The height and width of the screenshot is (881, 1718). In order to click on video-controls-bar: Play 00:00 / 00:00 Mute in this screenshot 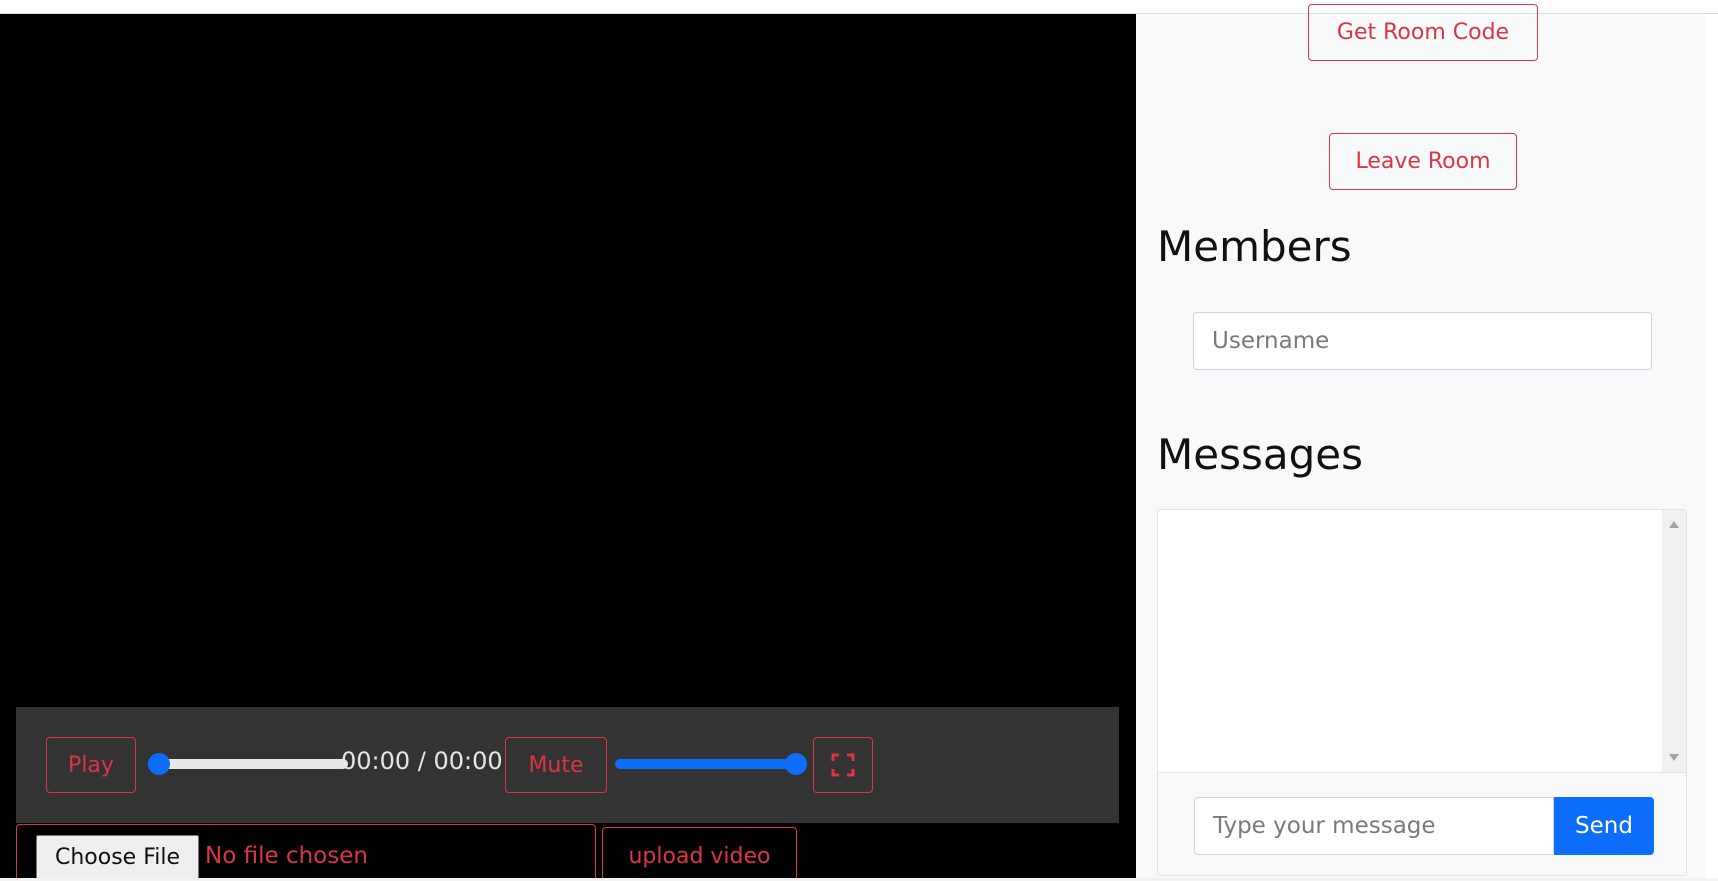, I will do `click(567, 765)`.